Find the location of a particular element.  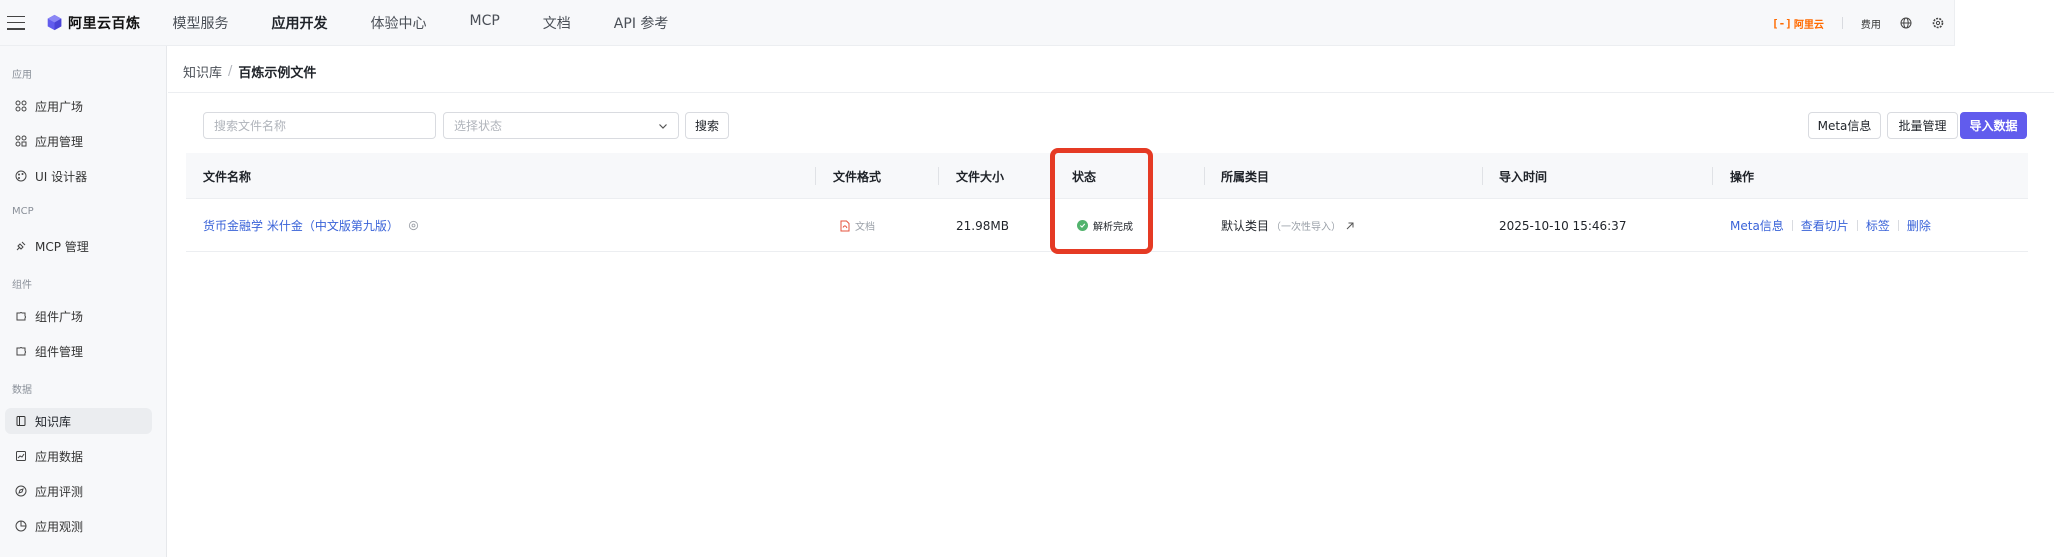

brand-name: 阿里云百炼 is located at coordinates (104, 23).